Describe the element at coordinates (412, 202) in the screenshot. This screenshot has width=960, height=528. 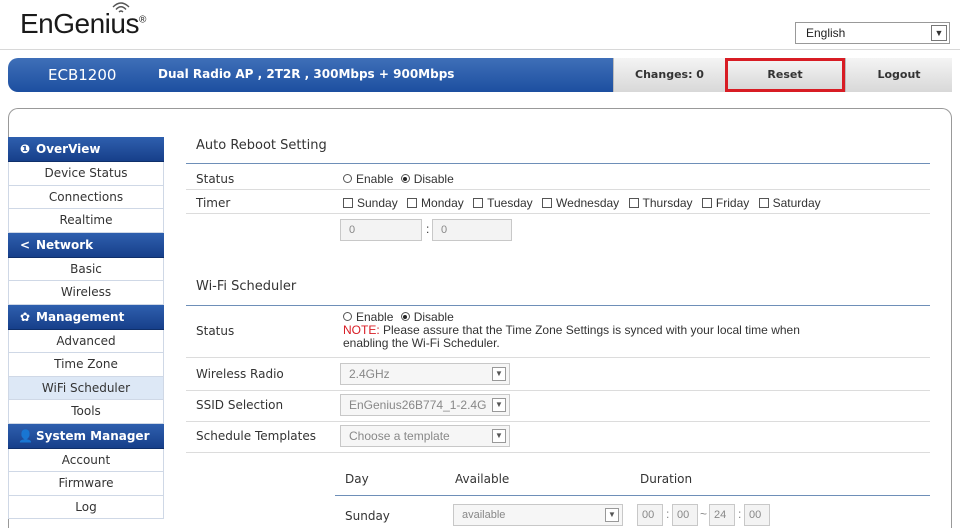
I see `day-checkbox-monday` at that location.